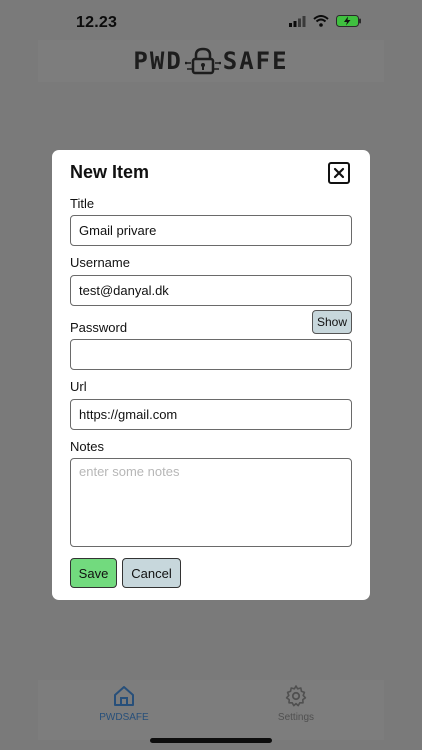 This screenshot has width=422, height=750. What do you see at coordinates (151, 573) in the screenshot?
I see `cancel-button: Cancel` at bounding box center [151, 573].